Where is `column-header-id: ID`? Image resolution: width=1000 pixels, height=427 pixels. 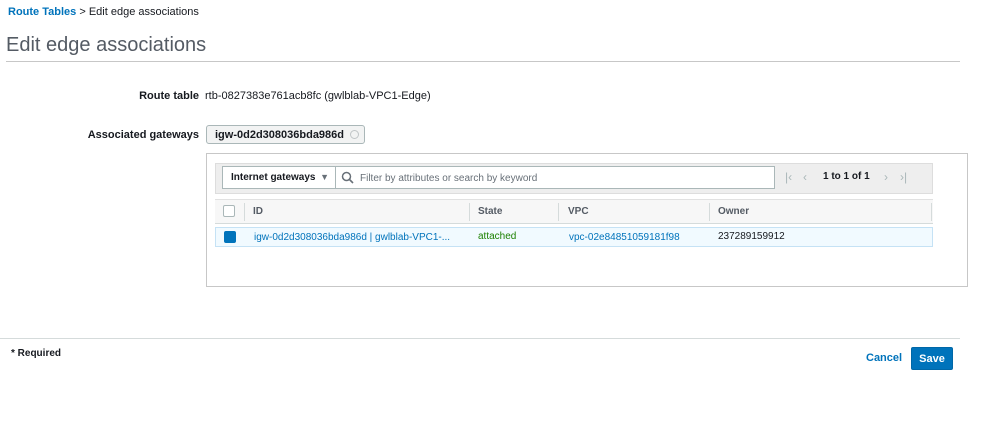
column-header-id: ID is located at coordinates (258, 211).